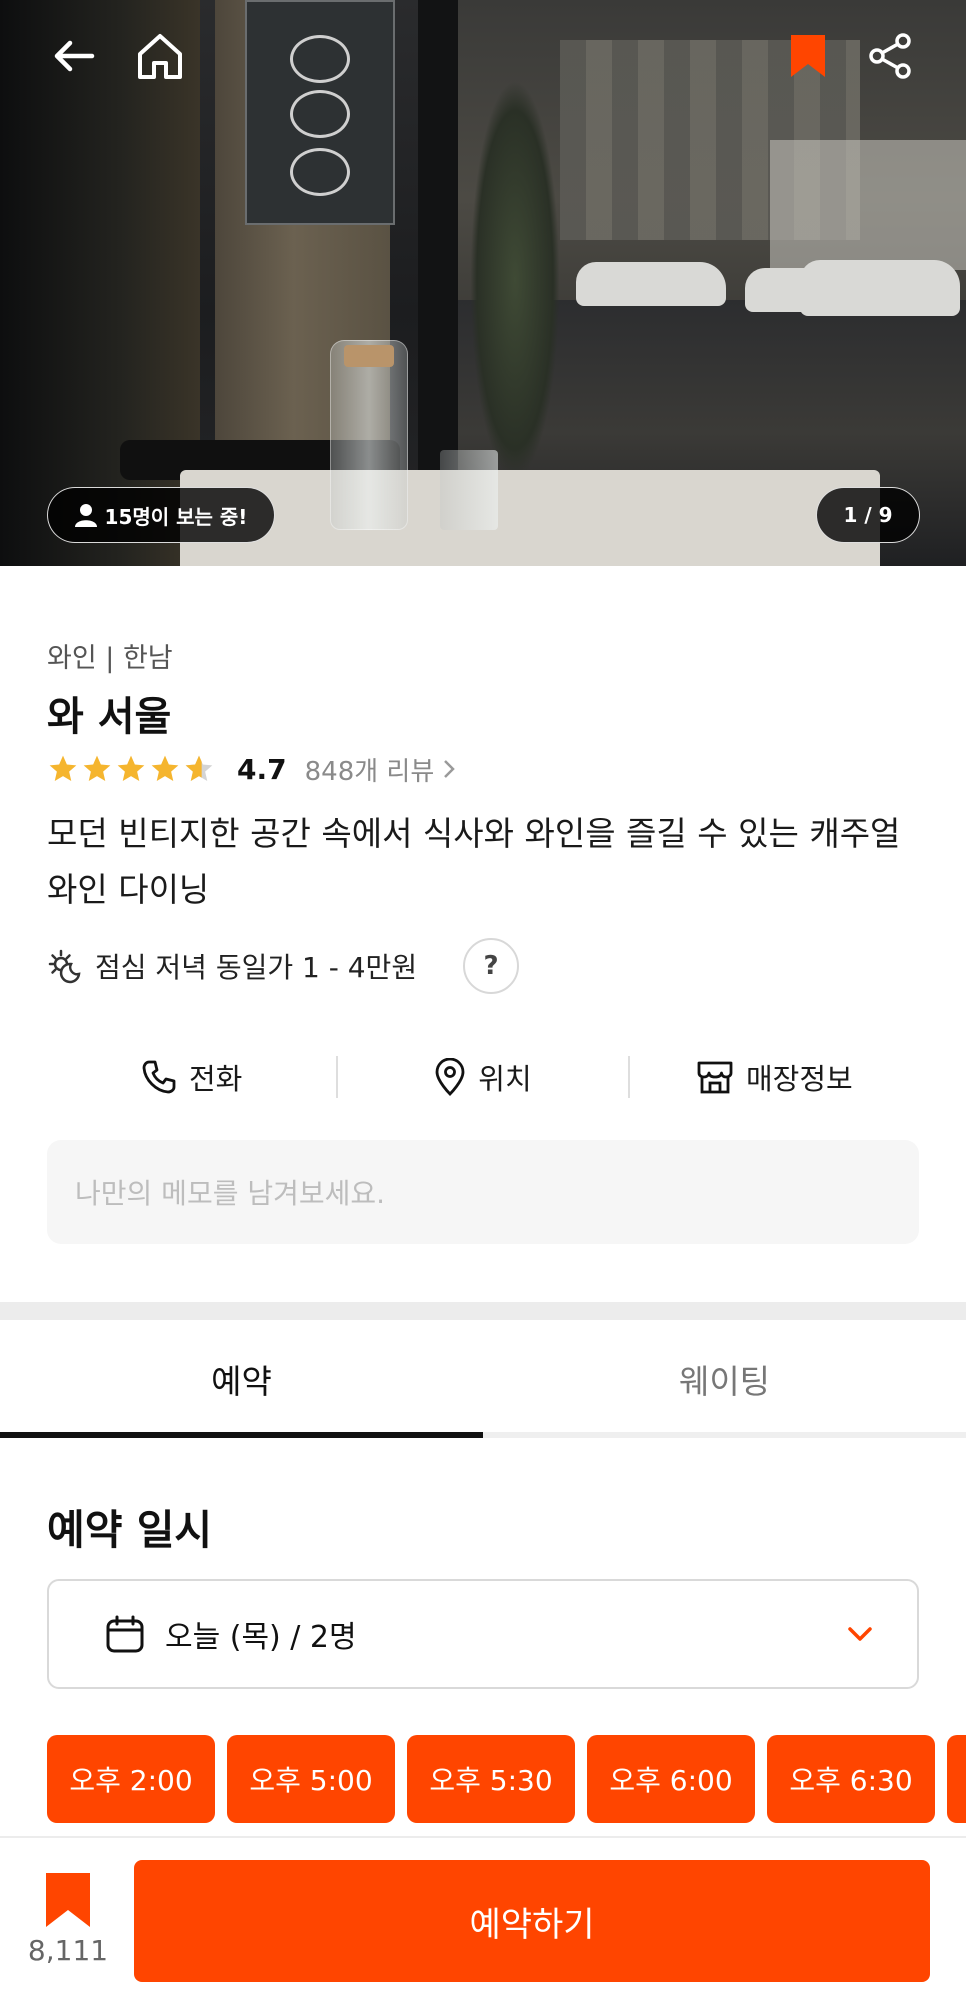  I want to click on save-button: 8,111, so click(68, 1927).